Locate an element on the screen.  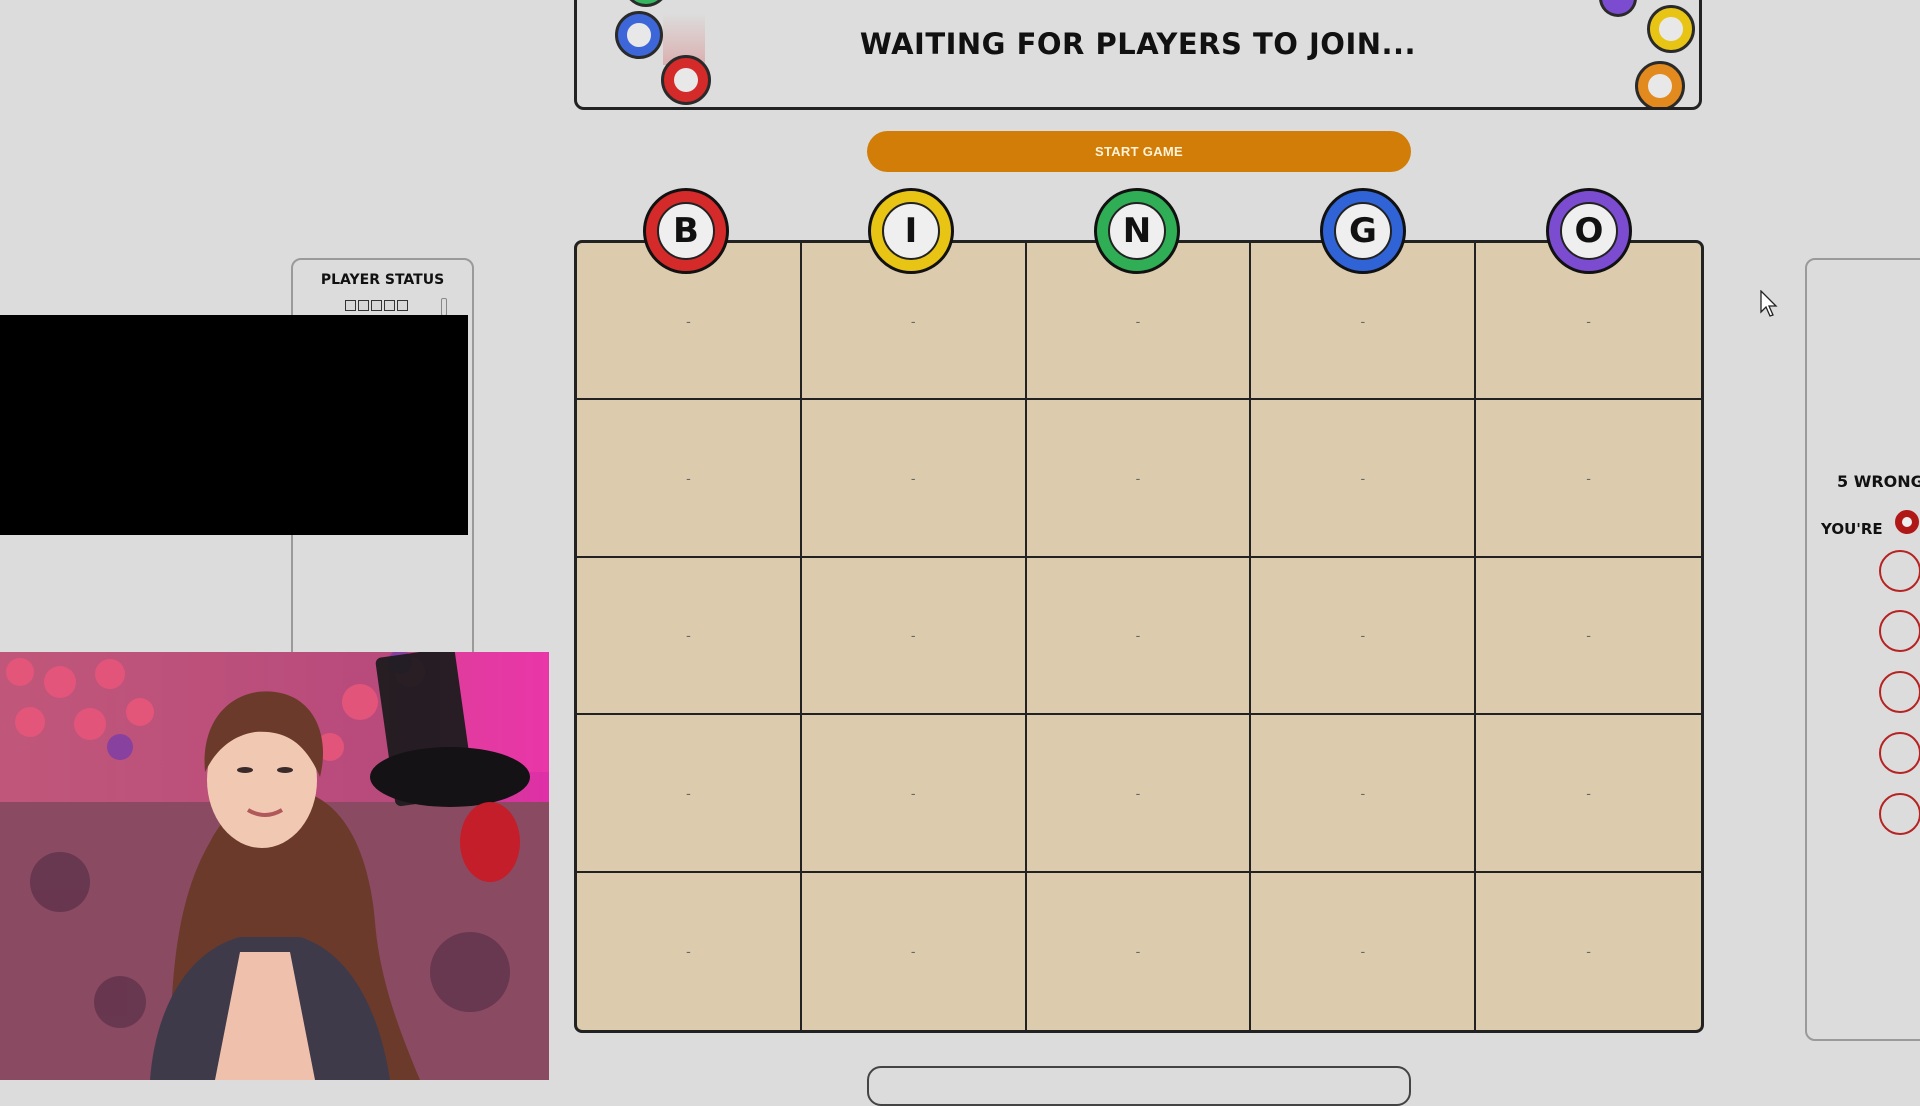
column-letter: G is located at coordinates (1363, 231).